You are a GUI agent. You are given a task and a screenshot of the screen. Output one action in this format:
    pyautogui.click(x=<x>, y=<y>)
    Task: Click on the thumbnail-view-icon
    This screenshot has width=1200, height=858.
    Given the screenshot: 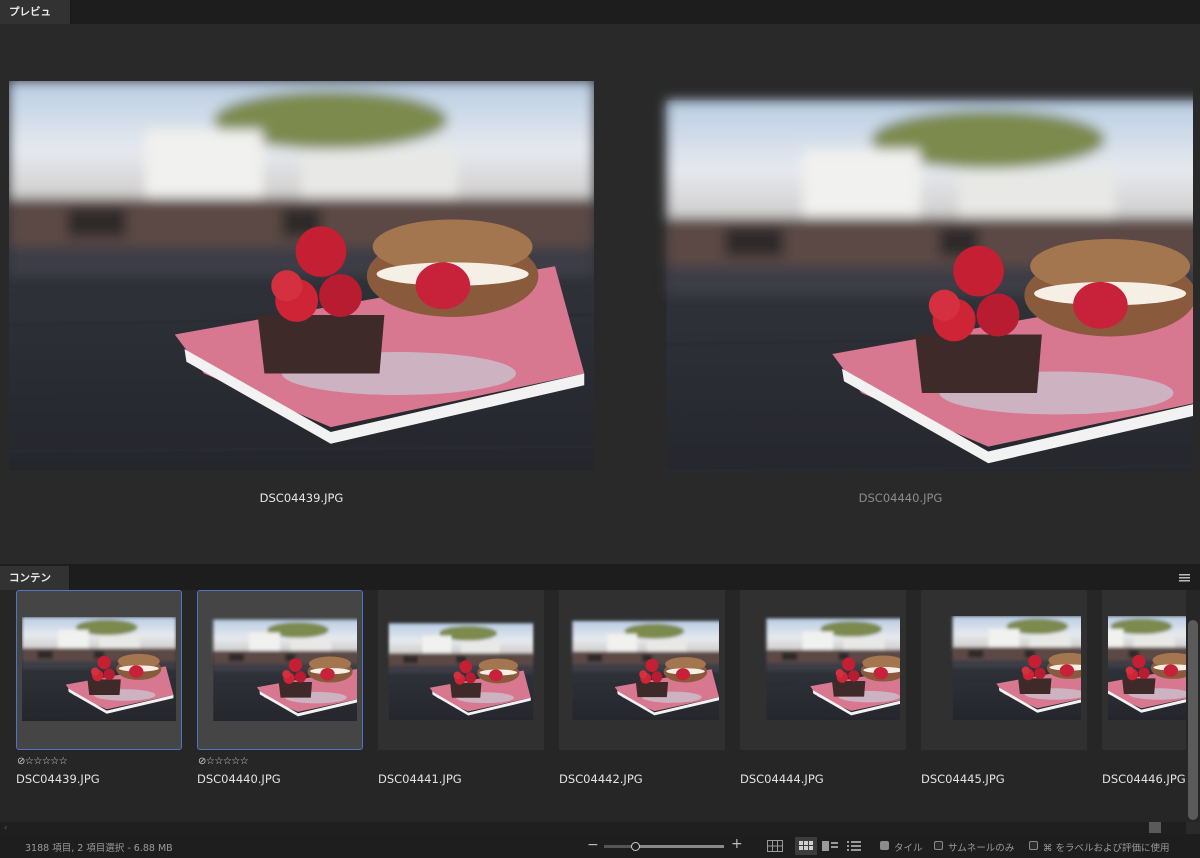 What is the action you would take?
    pyautogui.click(x=806, y=845)
    